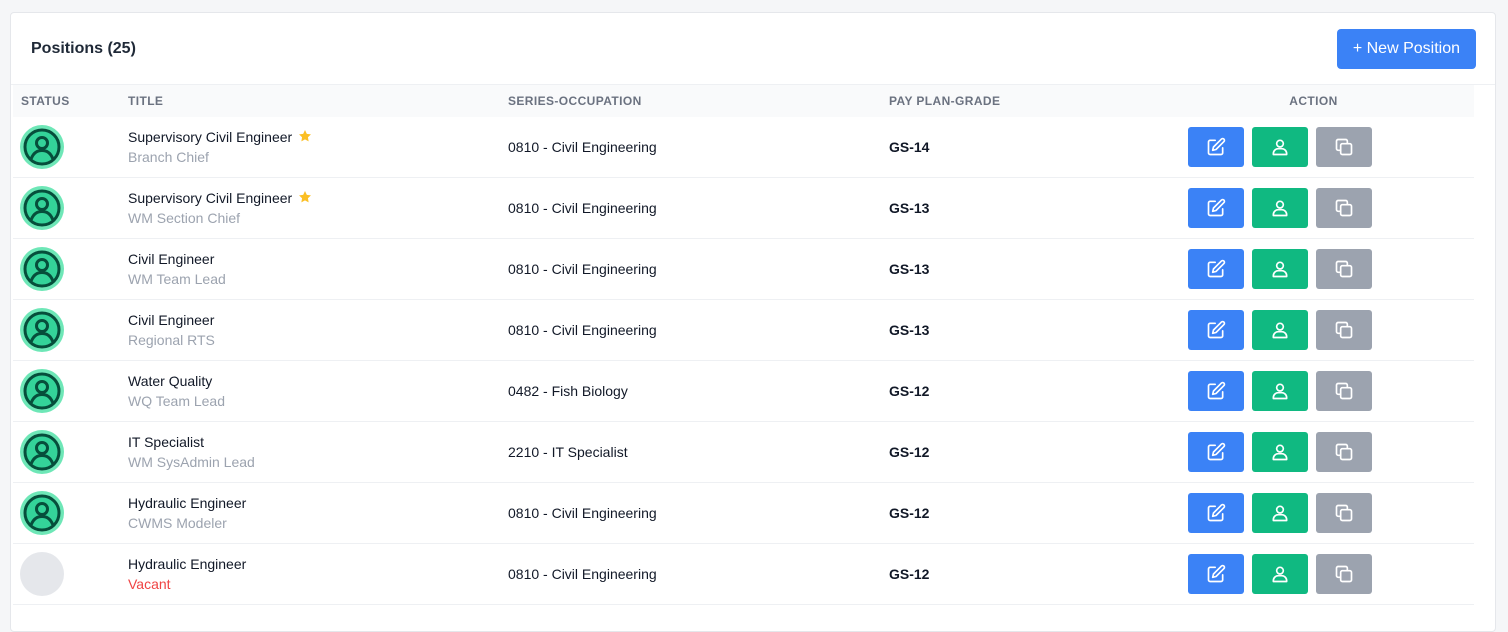 This screenshot has height=632, width=1508. Describe the element at coordinates (698, 101) in the screenshot. I see `column-header-series: SERIES-OCCUPATION` at that location.